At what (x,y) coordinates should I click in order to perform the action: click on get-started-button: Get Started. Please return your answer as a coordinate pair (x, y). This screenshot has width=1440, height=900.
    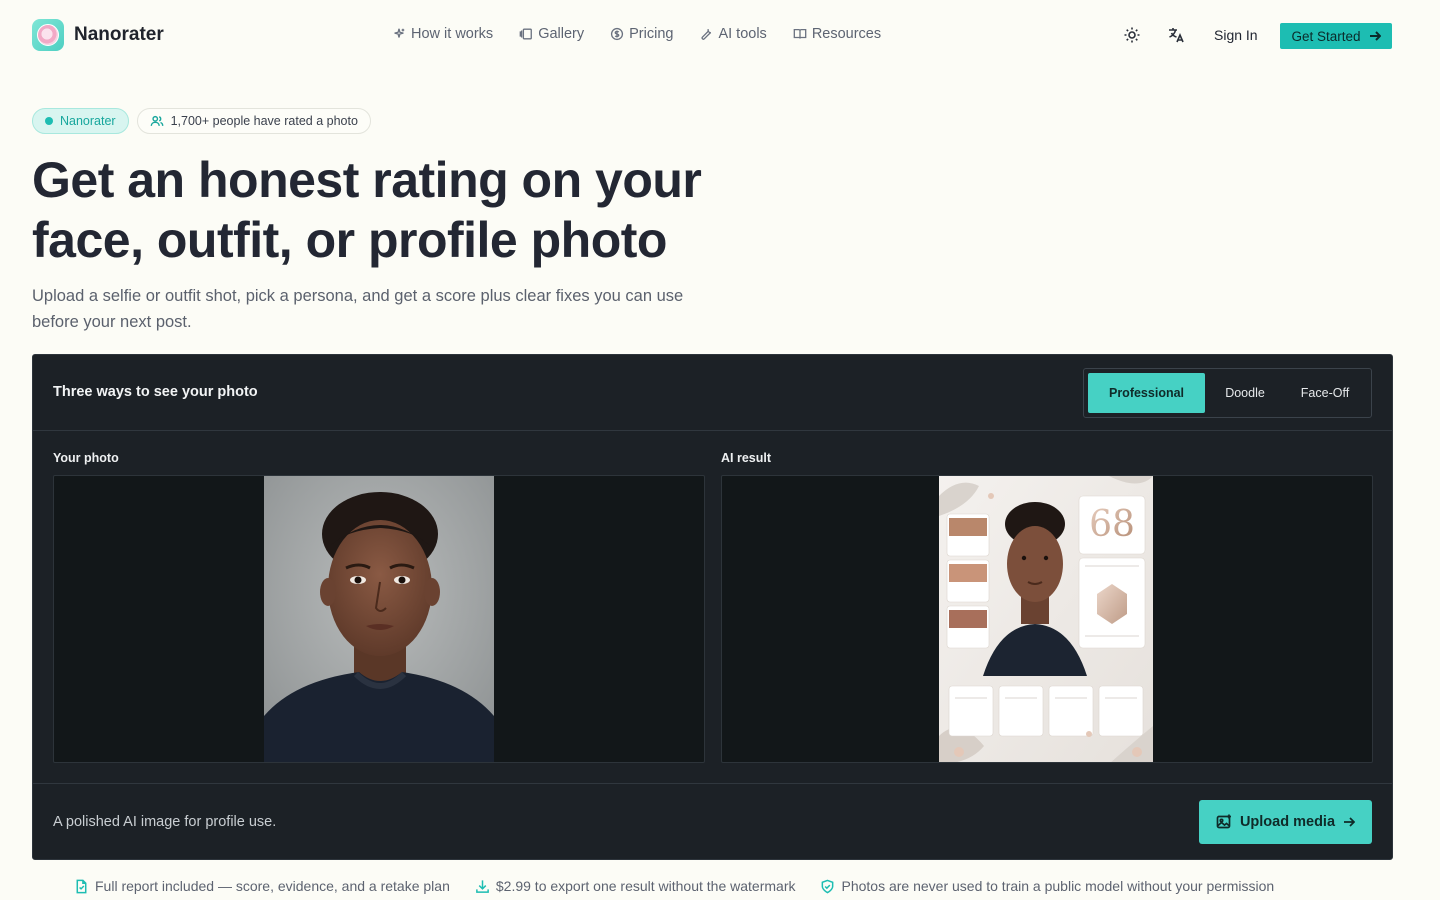
    Looking at the image, I should click on (1336, 36).